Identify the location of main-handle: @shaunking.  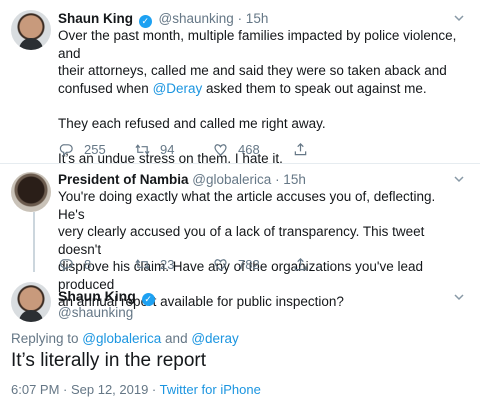
(95, 312).